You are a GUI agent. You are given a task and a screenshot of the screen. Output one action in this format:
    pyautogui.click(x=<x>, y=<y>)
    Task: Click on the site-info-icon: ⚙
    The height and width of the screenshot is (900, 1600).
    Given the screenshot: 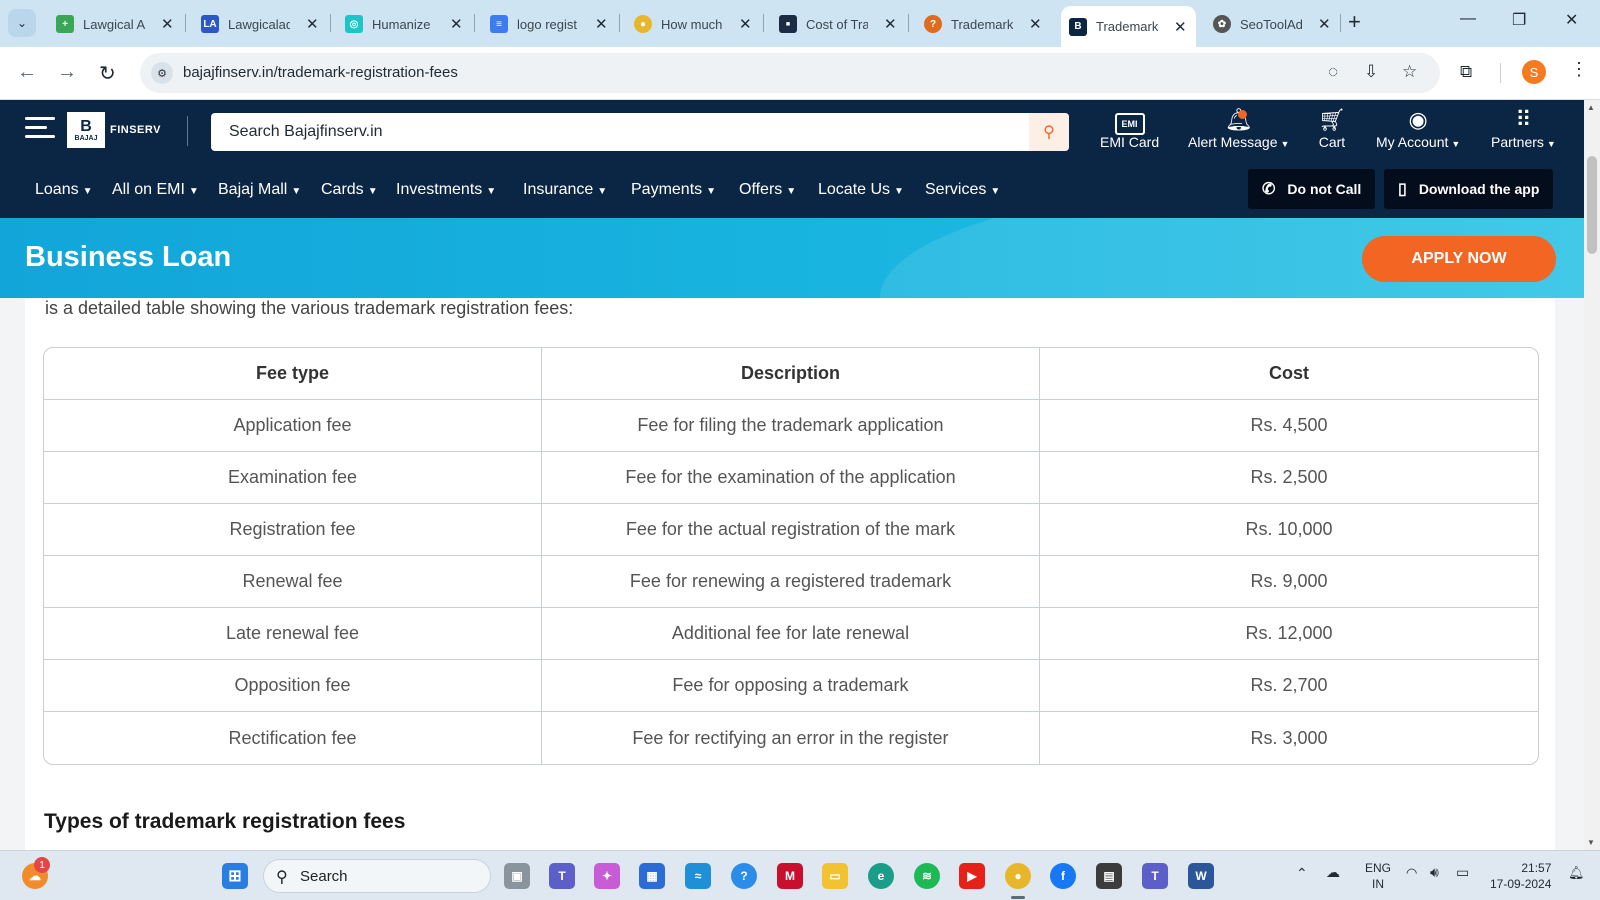 What is the action you would take?
    pyautogui.click(x=162, y=73)
    